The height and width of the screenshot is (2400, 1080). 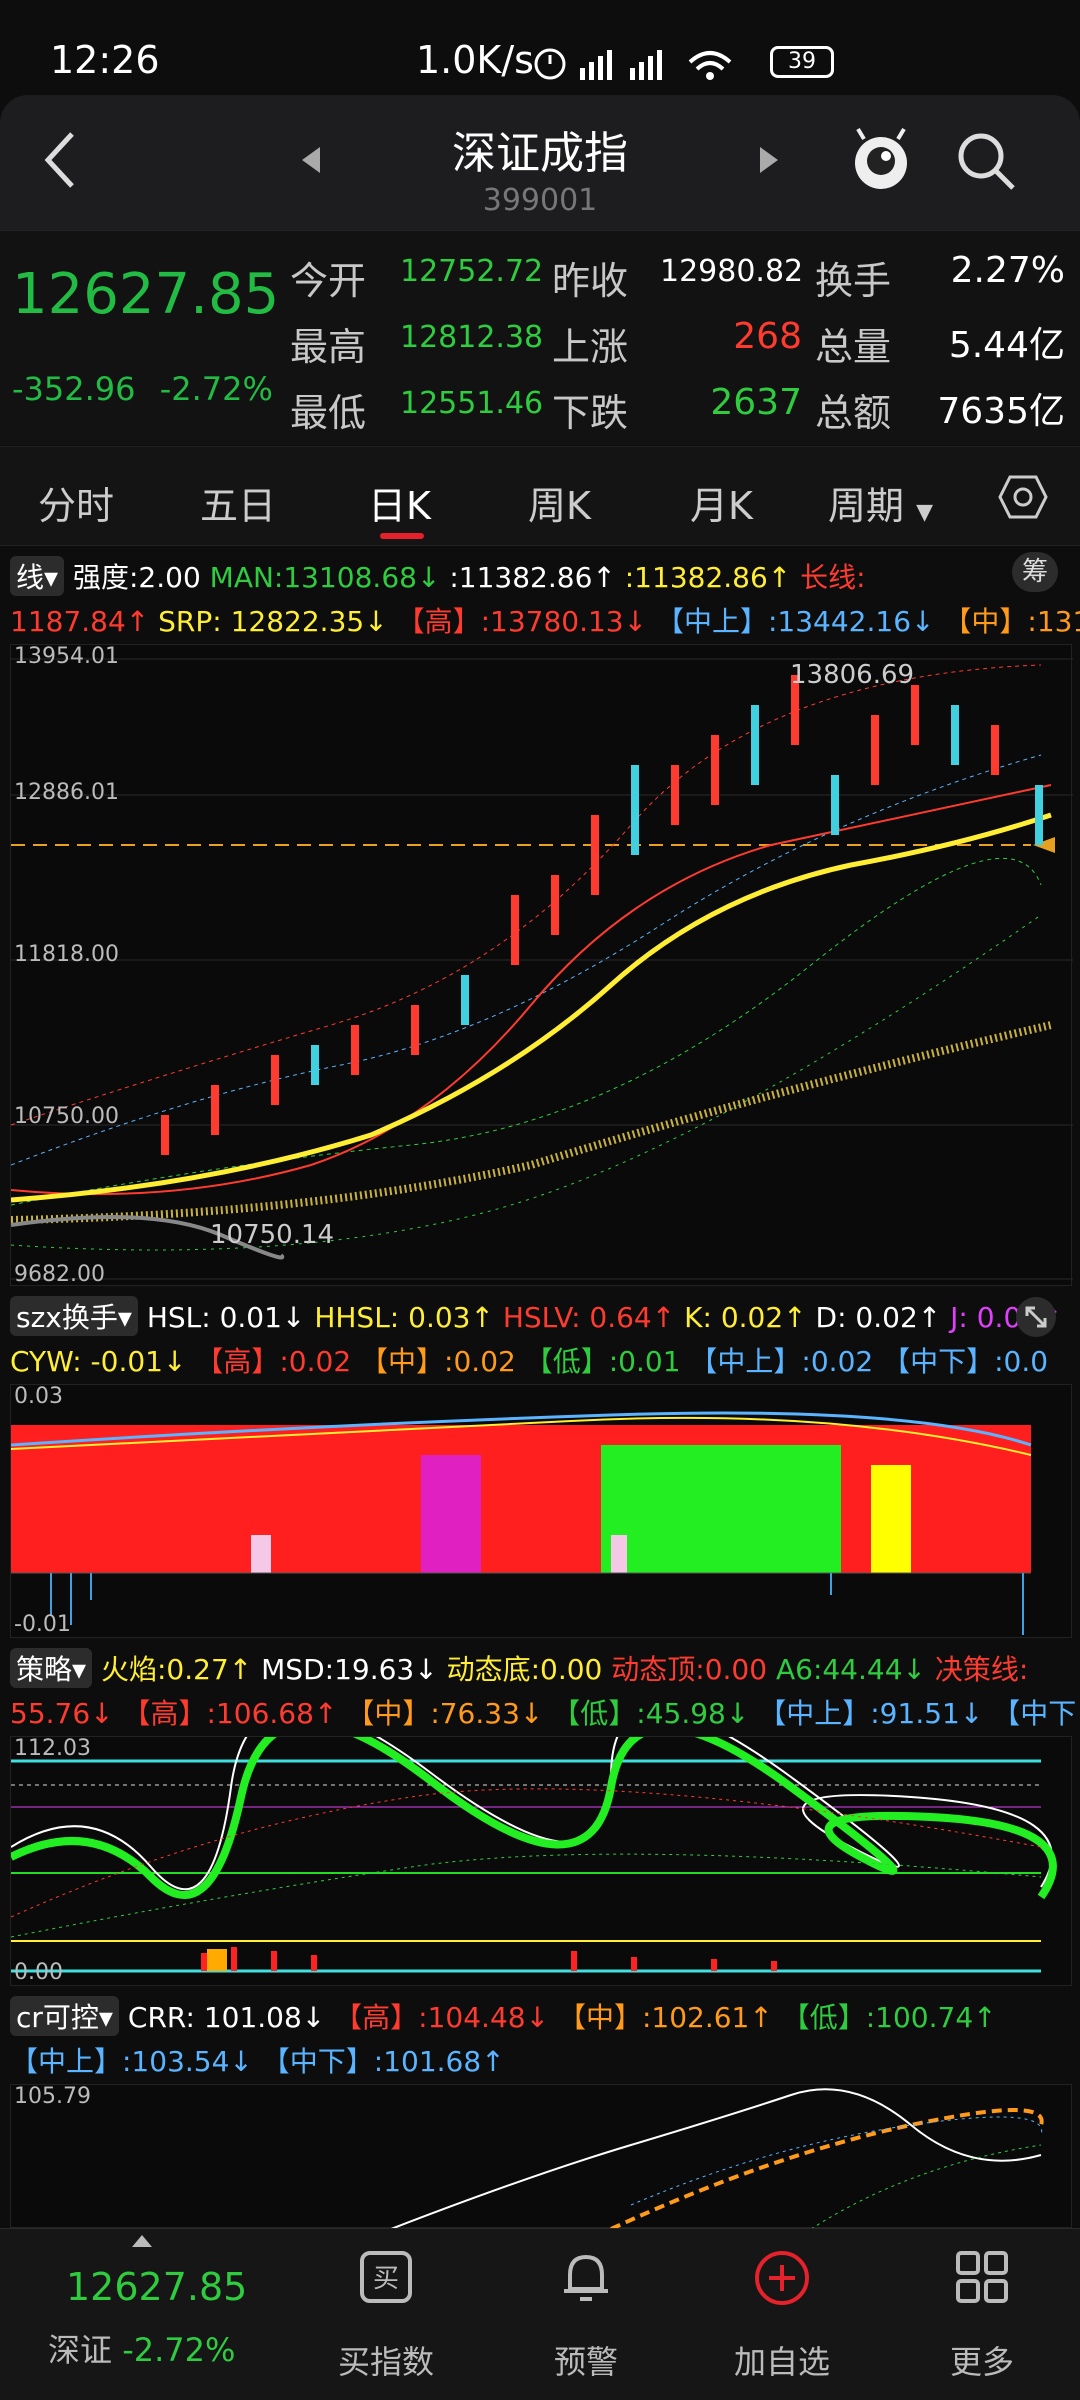 I want to click on add-watchlist-button: 加自选, so click(x=782, y=2315).